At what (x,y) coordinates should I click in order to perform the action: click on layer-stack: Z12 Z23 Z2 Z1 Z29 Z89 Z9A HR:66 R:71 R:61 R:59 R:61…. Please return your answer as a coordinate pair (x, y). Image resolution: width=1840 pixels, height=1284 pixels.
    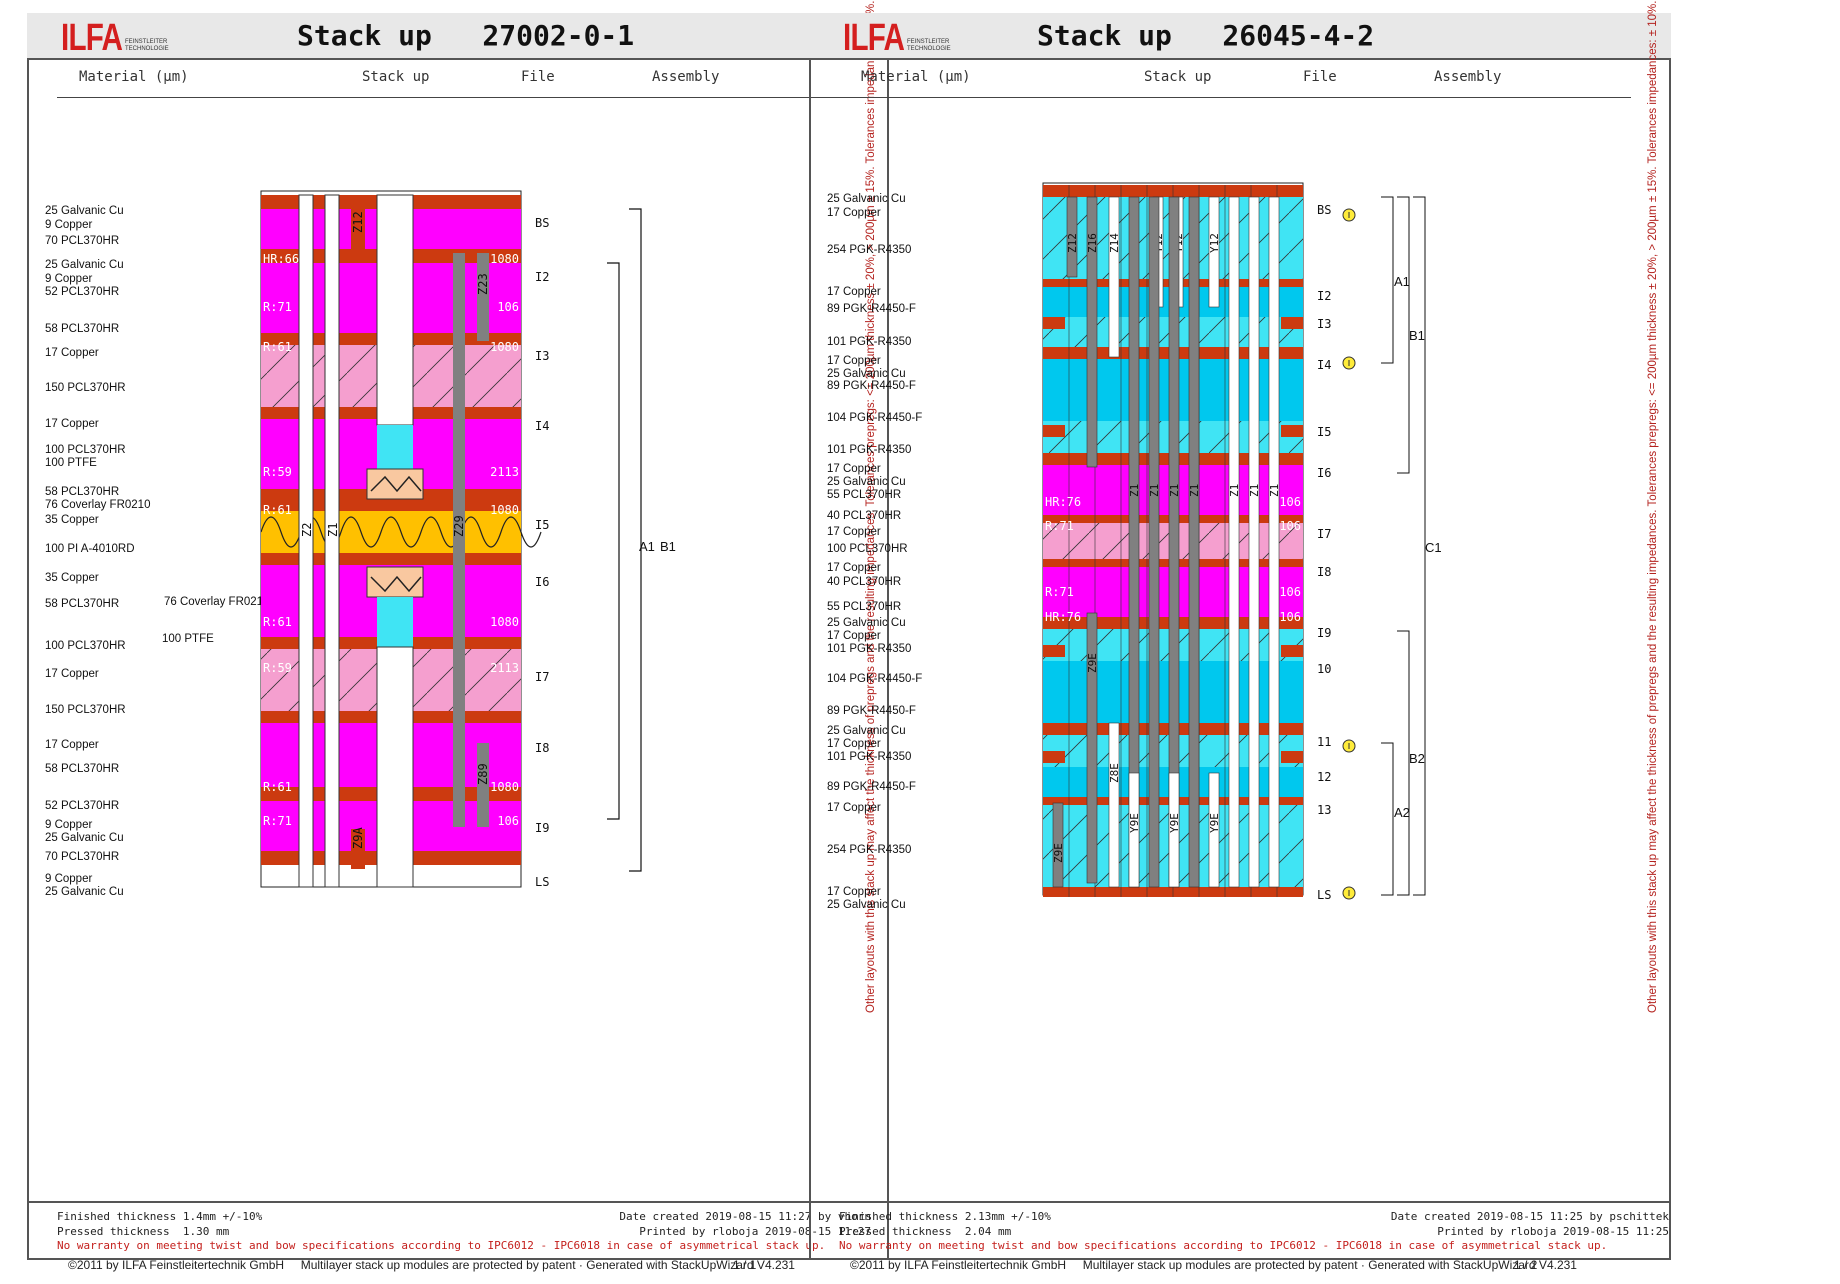
    Looking at the image, I should click on (451, 539).